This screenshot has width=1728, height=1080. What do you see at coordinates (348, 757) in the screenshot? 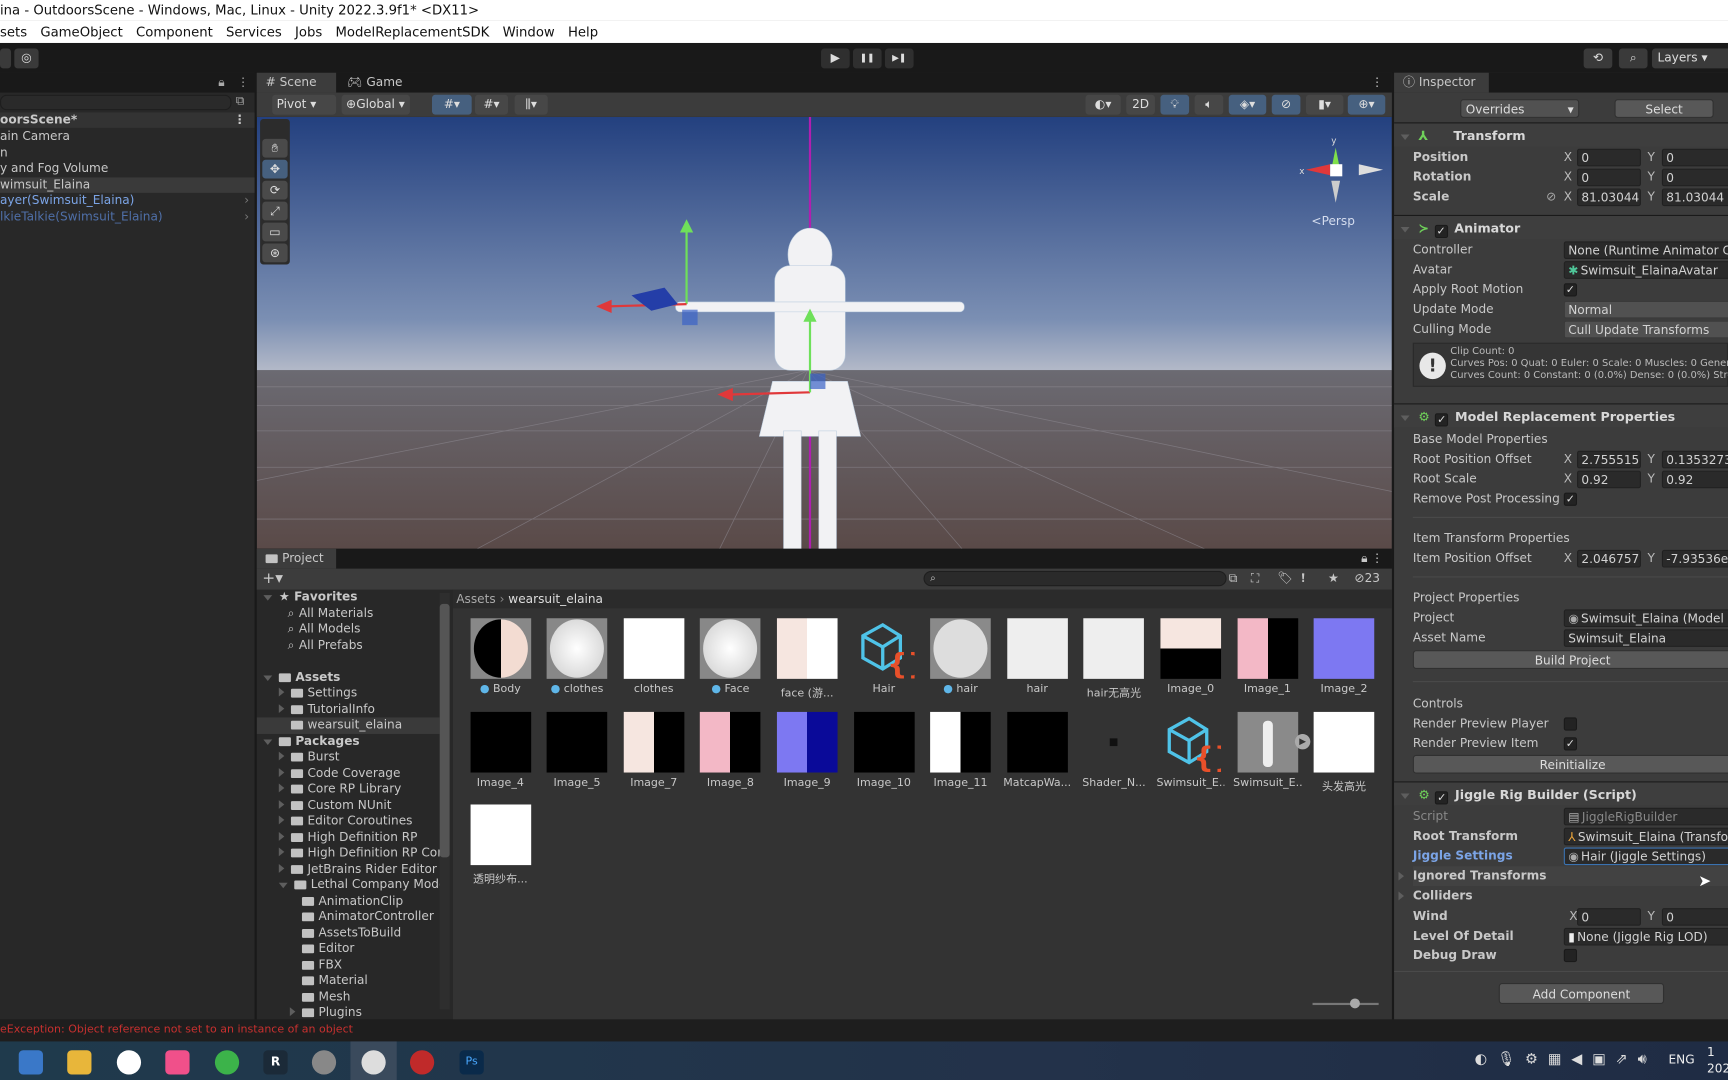
I see `tree-item: Burst` at bounding box center [348, 757].